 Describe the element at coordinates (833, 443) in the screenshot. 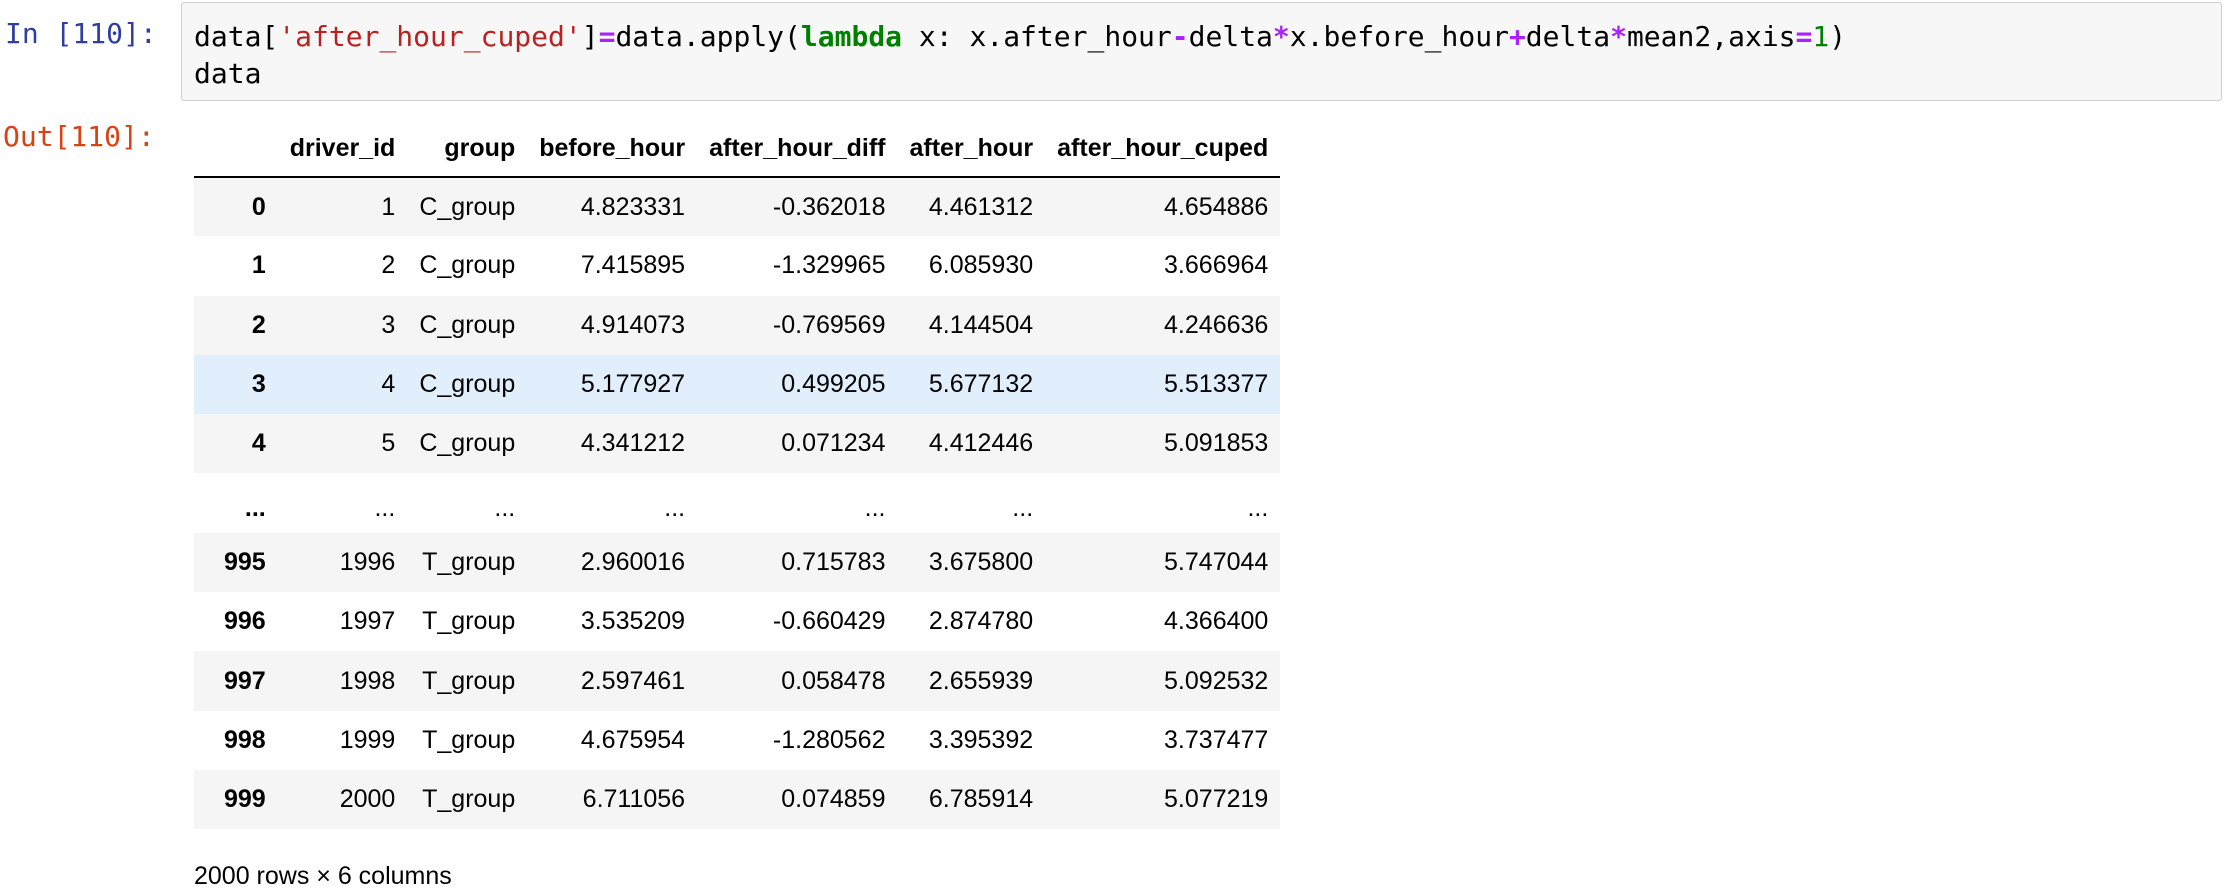

I see `cell-after-hour-diff: 0.071234` at that location.